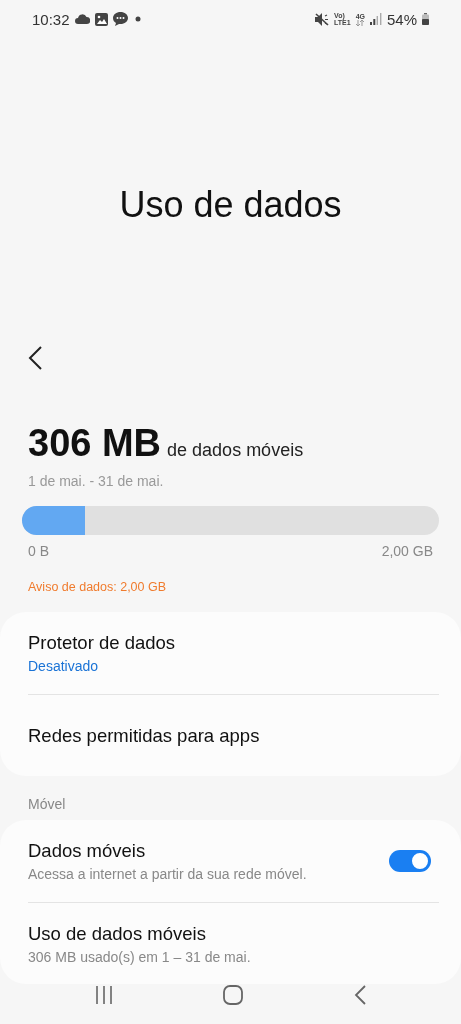 The image size is (461, 1024). What do you see at coordinates (208, 851) in the screenshot?
I see `setting-title: Dados móveis` at bounding box center [208, 851].